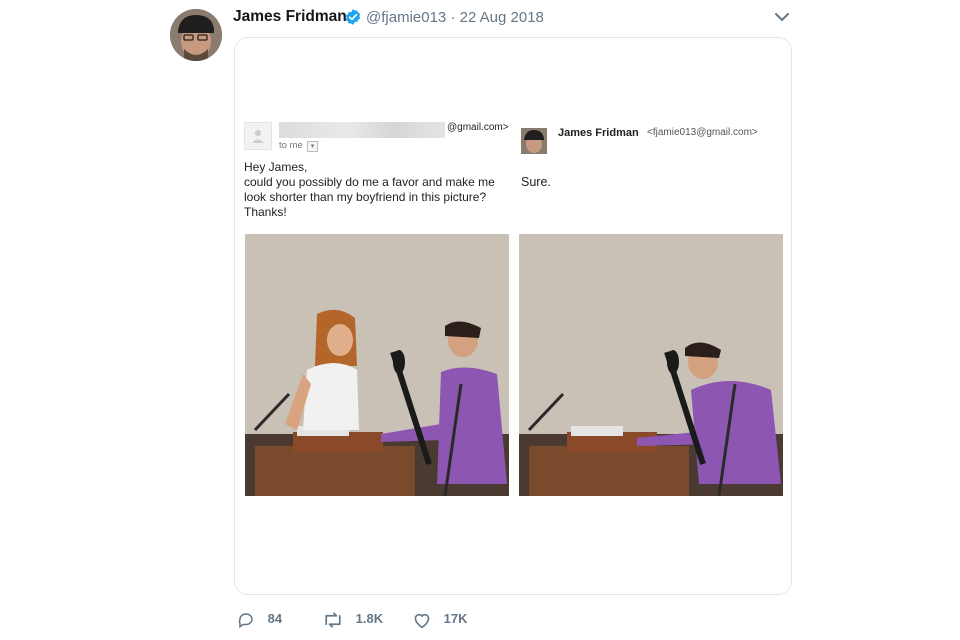 The width and height of the screenshot is (960, 640). What do you see at coordinates (248, 620) in the screenshot?
I see `reply-icon` at bounding box center [248, 620].